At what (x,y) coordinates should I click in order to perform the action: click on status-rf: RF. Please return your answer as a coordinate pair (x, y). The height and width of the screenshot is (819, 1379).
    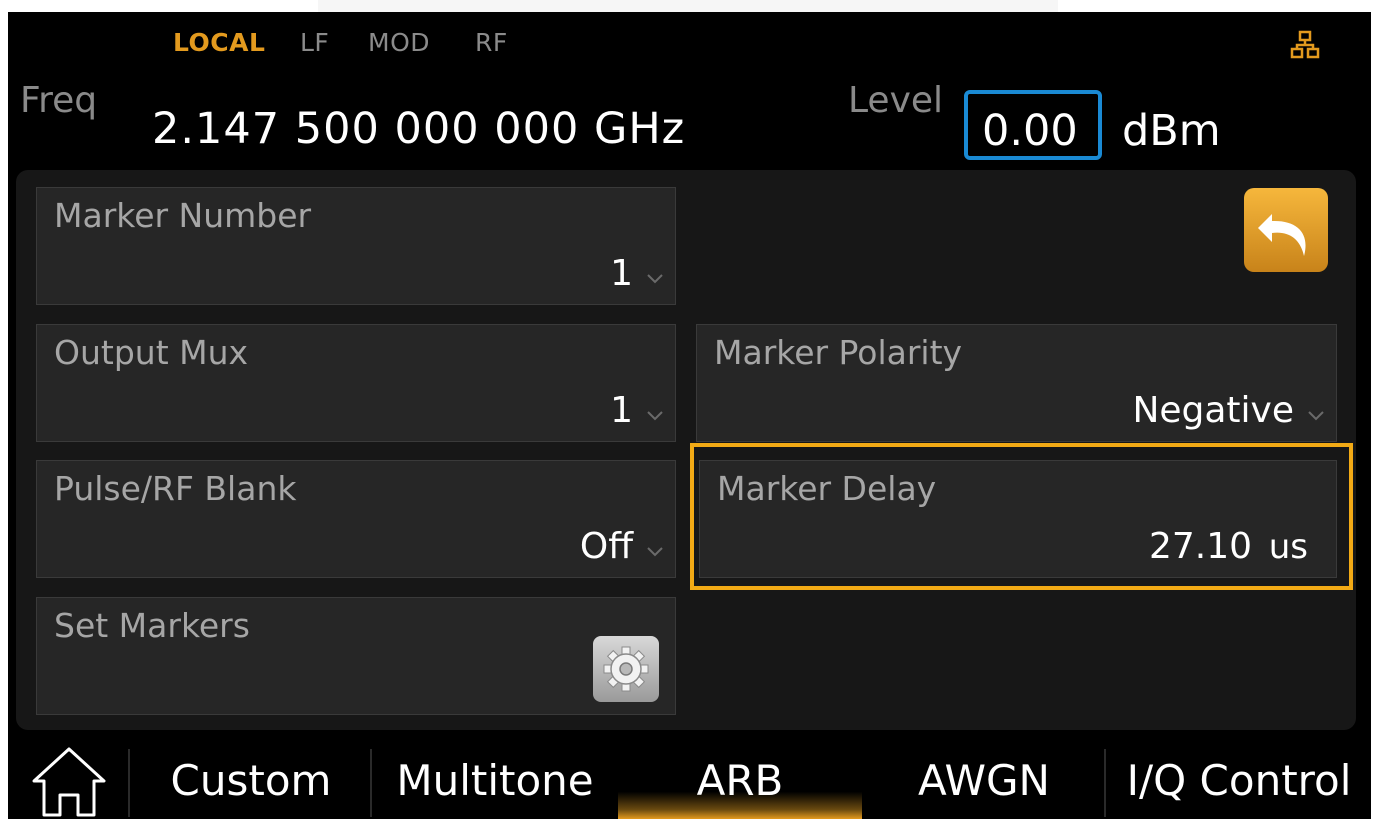
    Looking at the image, I should click on (491, 42).